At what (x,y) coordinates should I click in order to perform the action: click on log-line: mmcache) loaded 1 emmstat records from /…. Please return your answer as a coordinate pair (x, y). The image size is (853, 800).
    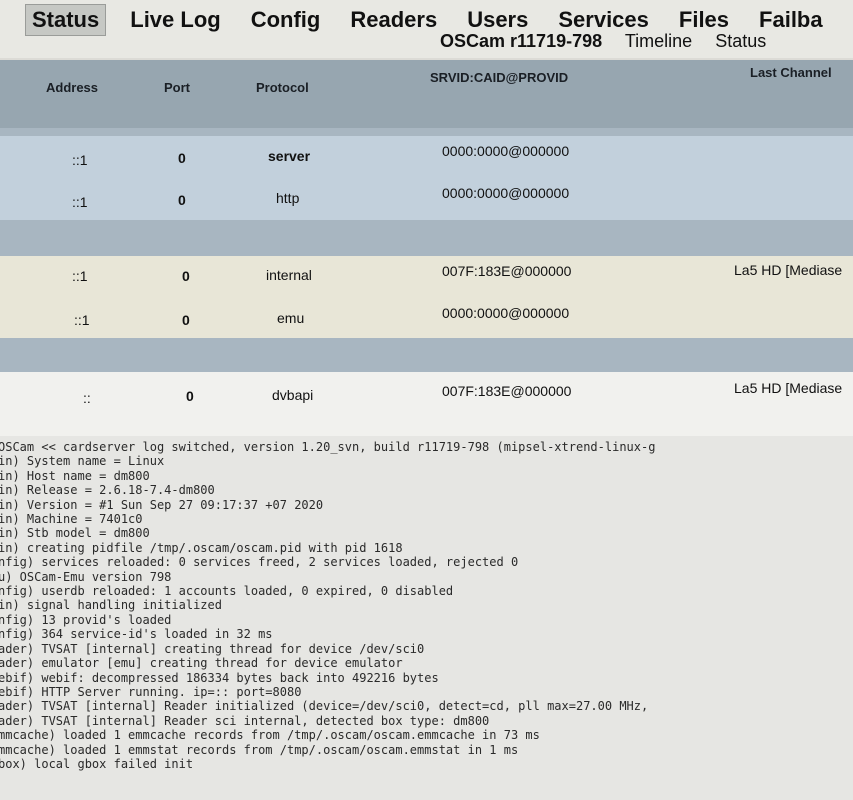
    Looking at the image, I should click on (259, 749).